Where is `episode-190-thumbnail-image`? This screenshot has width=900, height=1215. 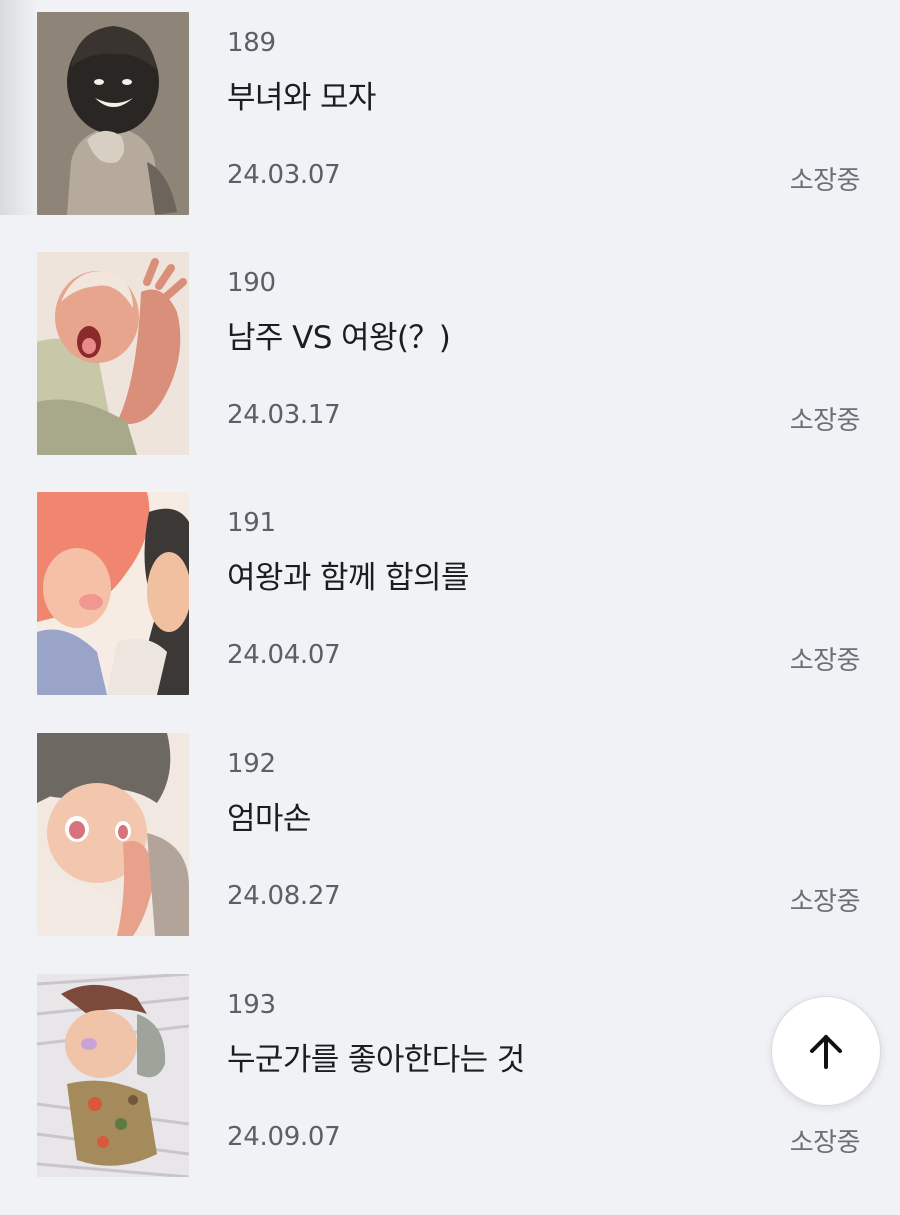 episode-190-thumbnail-image is located at coordinates (113, 353).